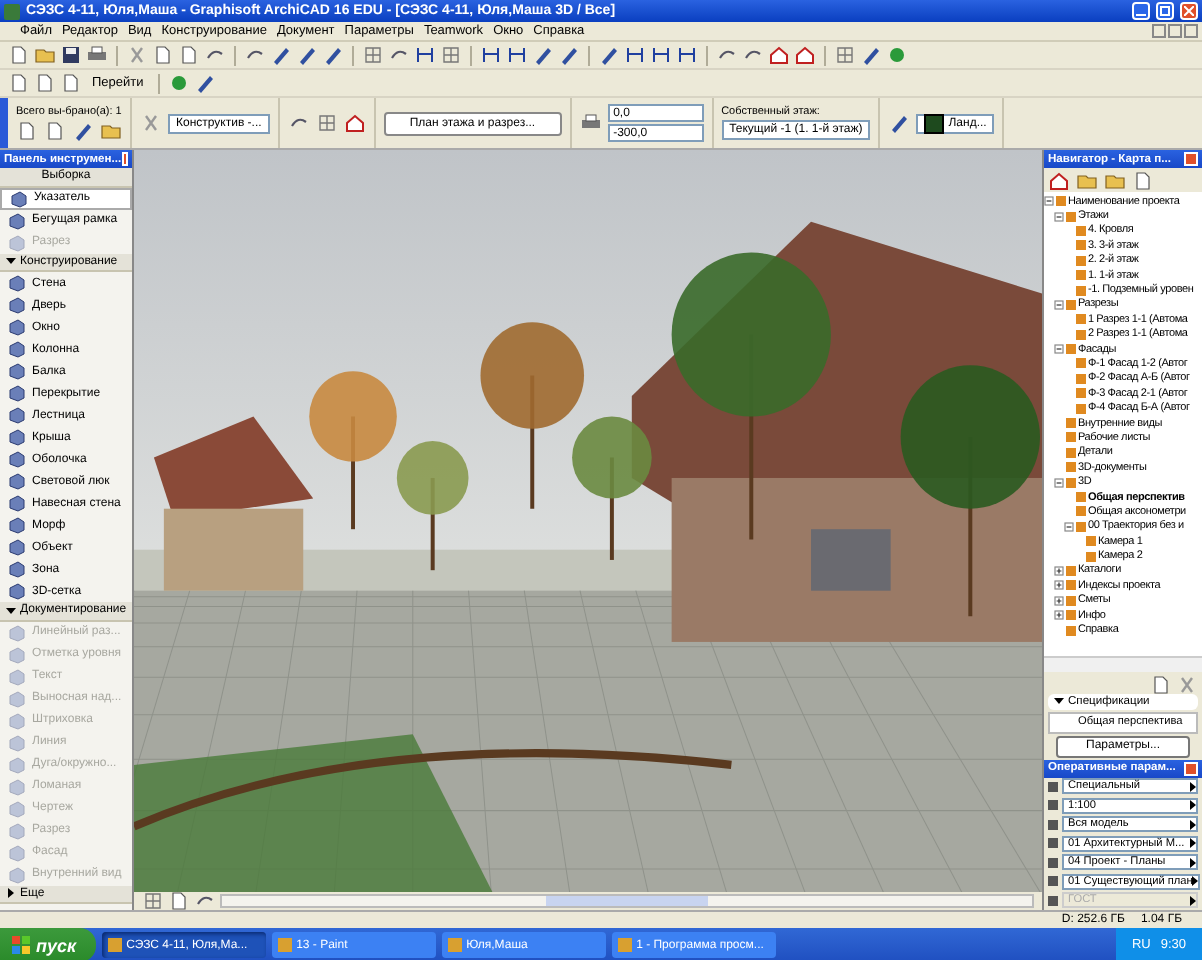 The image size is (1202, 960). I want to click on close-button, so click(1191, 31).